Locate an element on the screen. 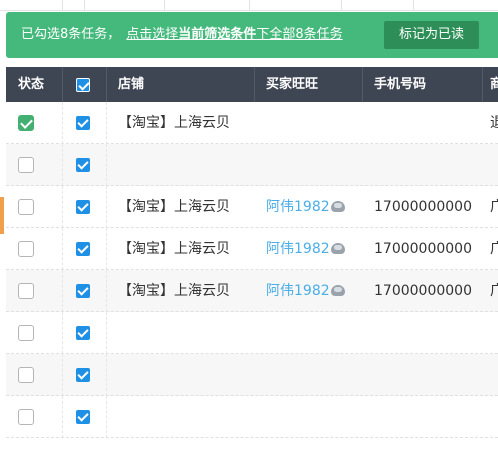 Image resolution: width=498 pixels, height=465 pixels. column-header-clipped: 商 is located at coordinates (494, 84).